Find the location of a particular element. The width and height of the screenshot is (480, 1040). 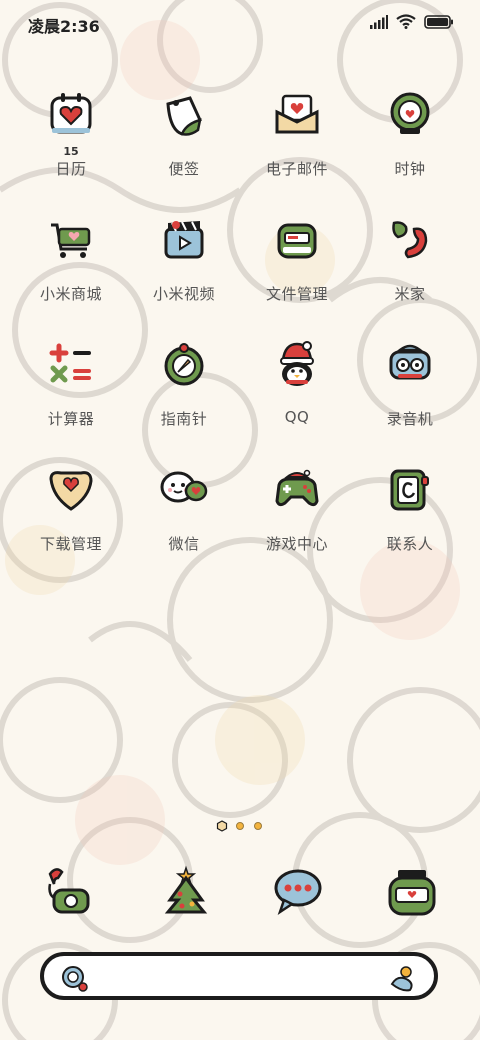

app-label: QQ is located at coordinates (297, 417).